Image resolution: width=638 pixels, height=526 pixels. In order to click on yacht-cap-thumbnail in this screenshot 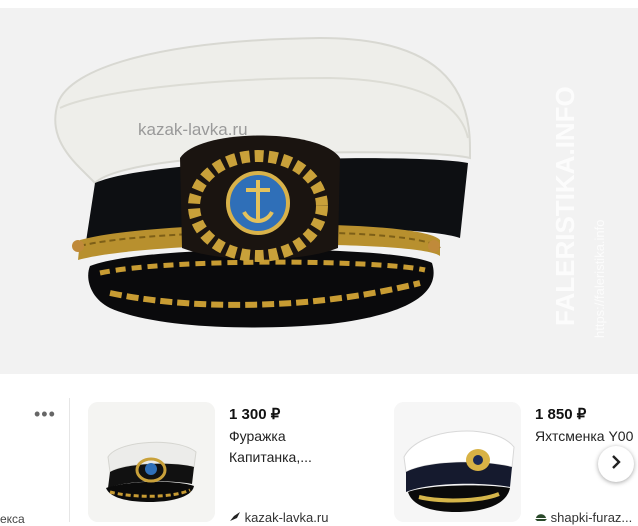, I will do `click(457, 462)`.